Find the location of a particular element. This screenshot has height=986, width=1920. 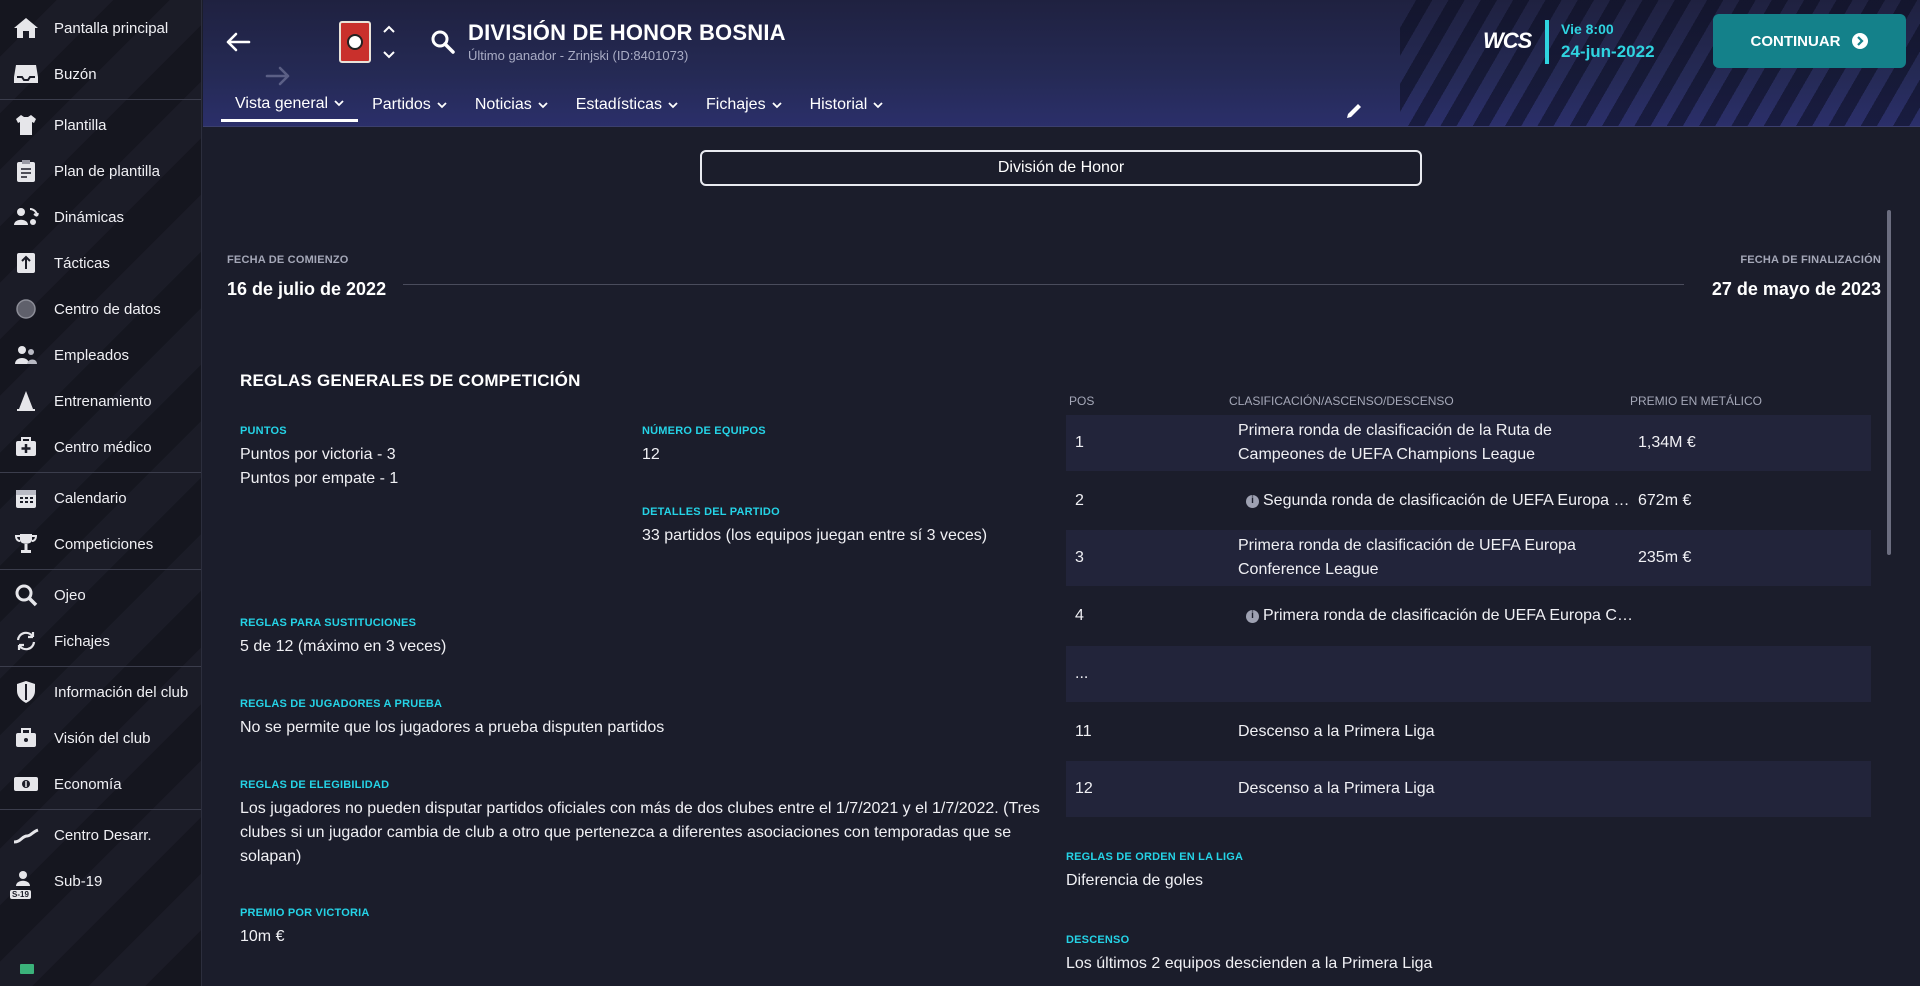

table-row: 11 Descenso a la Primera Liga is located at coordinates (1468, 732).